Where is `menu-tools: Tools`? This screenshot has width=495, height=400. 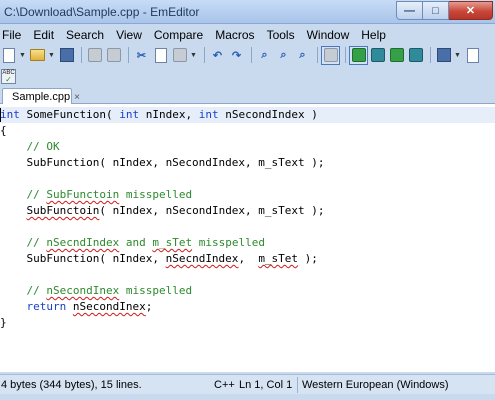 menu-tools: Tools is located at coordinates (281, 35).